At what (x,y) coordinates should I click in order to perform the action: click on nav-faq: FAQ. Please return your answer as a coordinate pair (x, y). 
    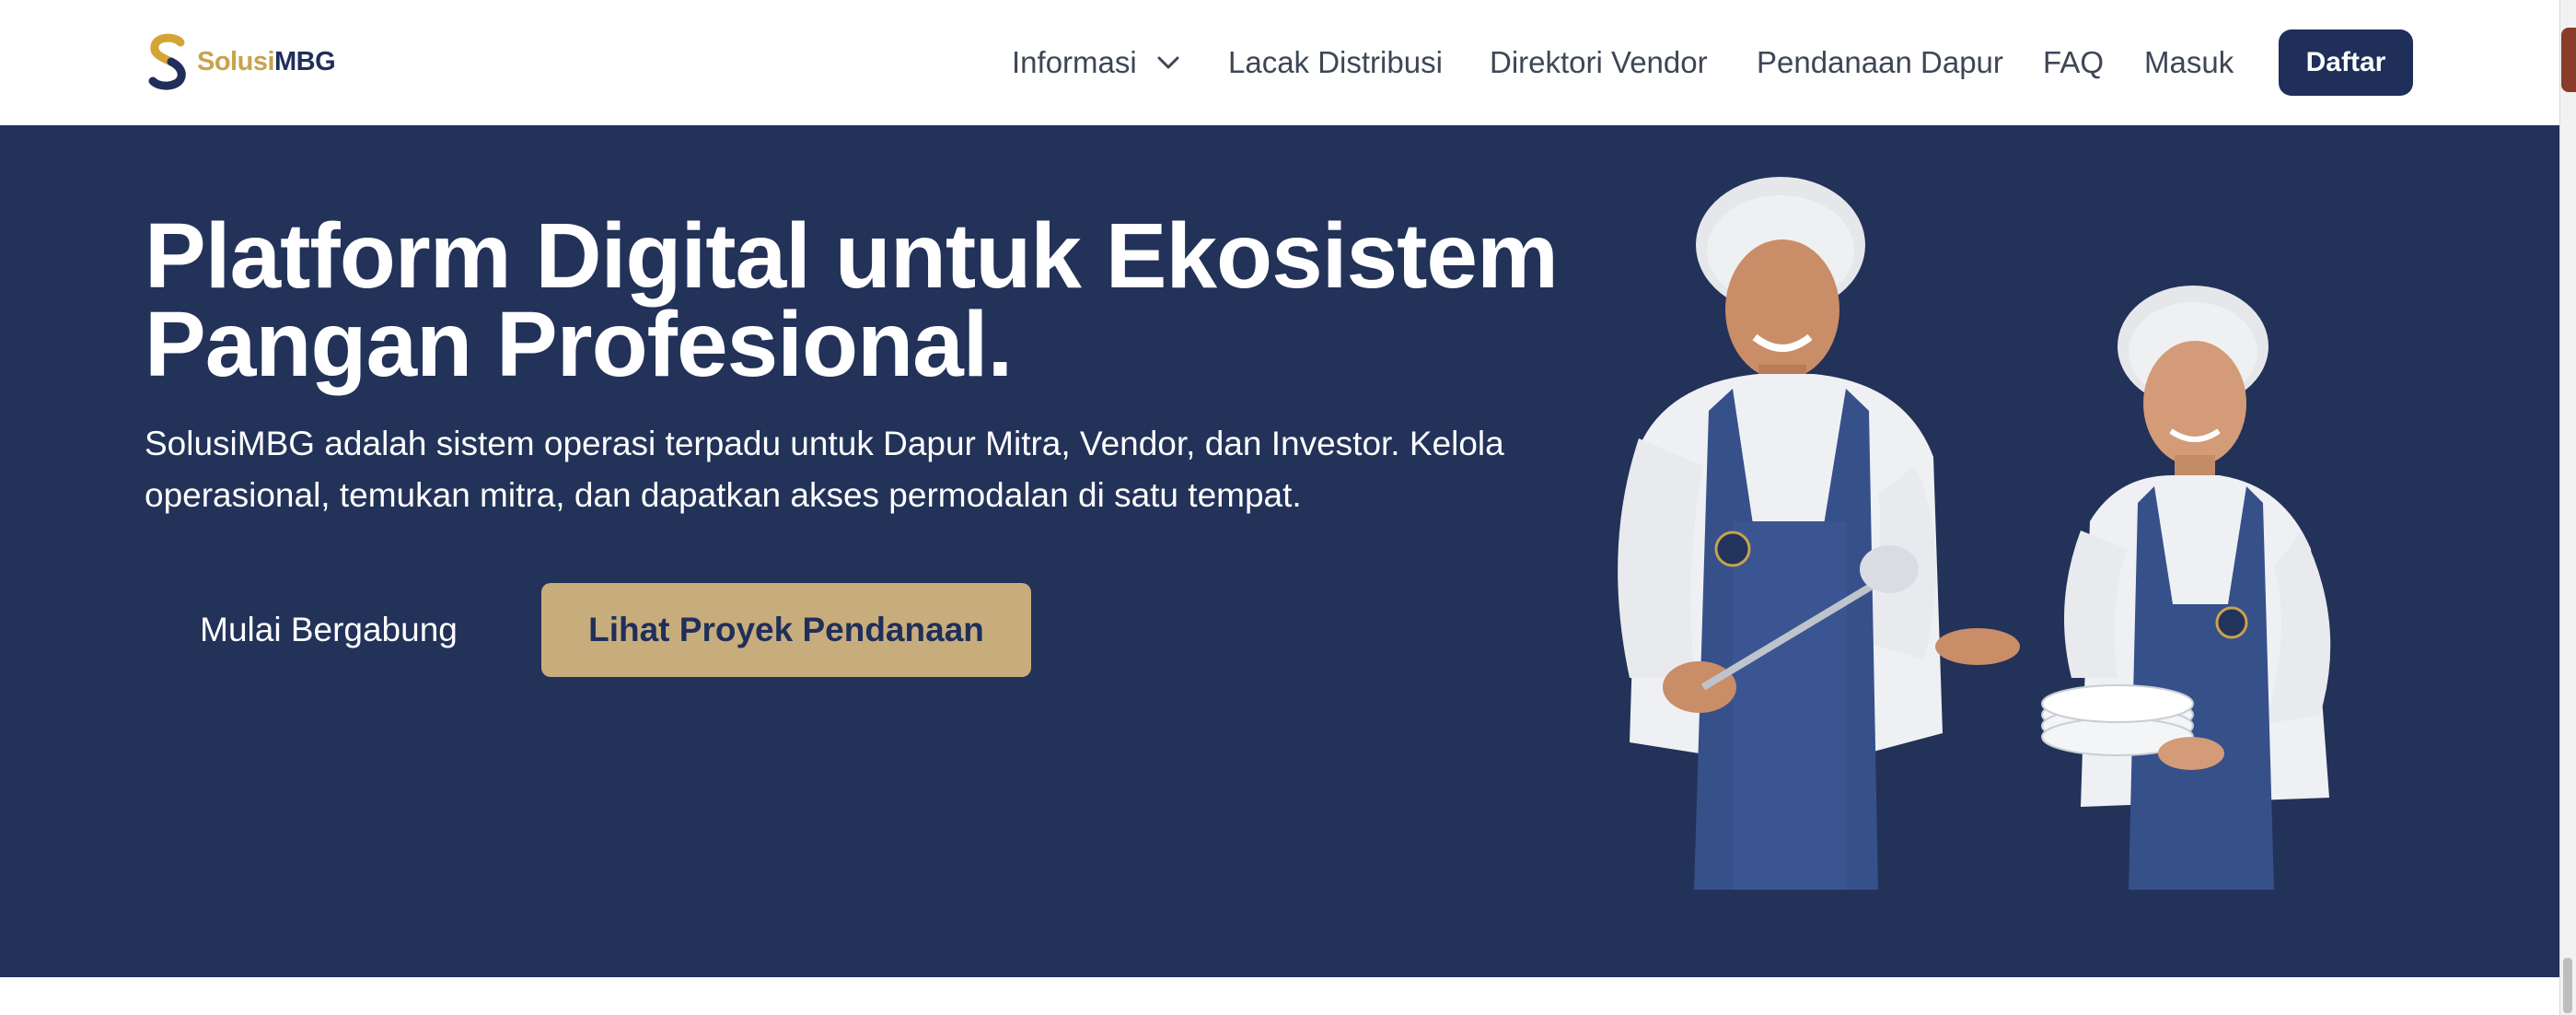
    Looking at the image, I should click on (2073, 62).